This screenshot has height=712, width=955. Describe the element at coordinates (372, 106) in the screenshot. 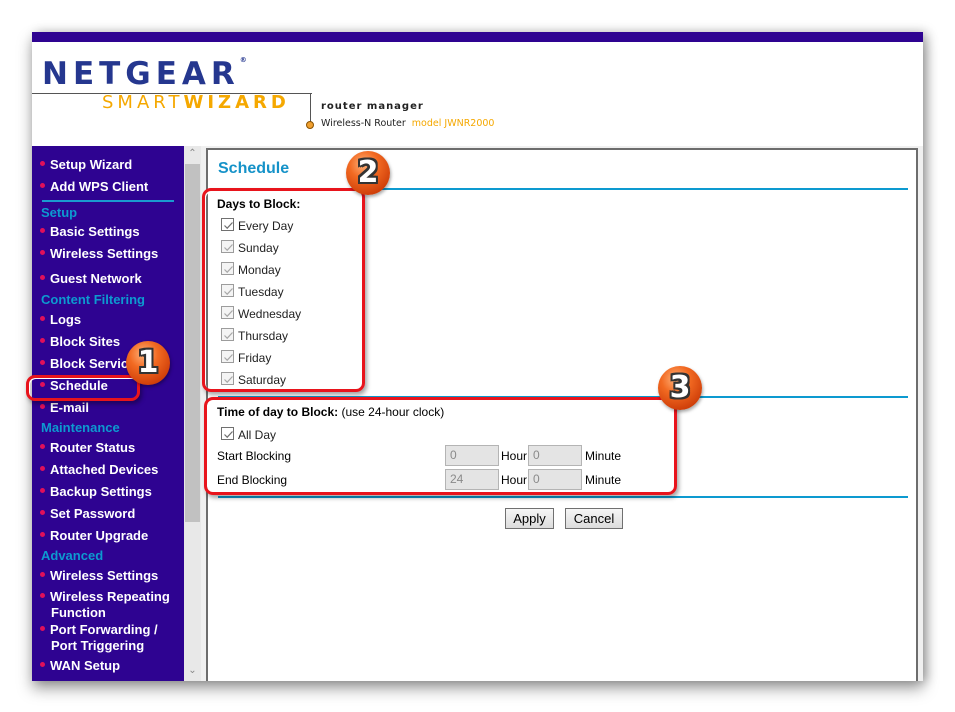

I see `router-manager-label: router manager` at that location.